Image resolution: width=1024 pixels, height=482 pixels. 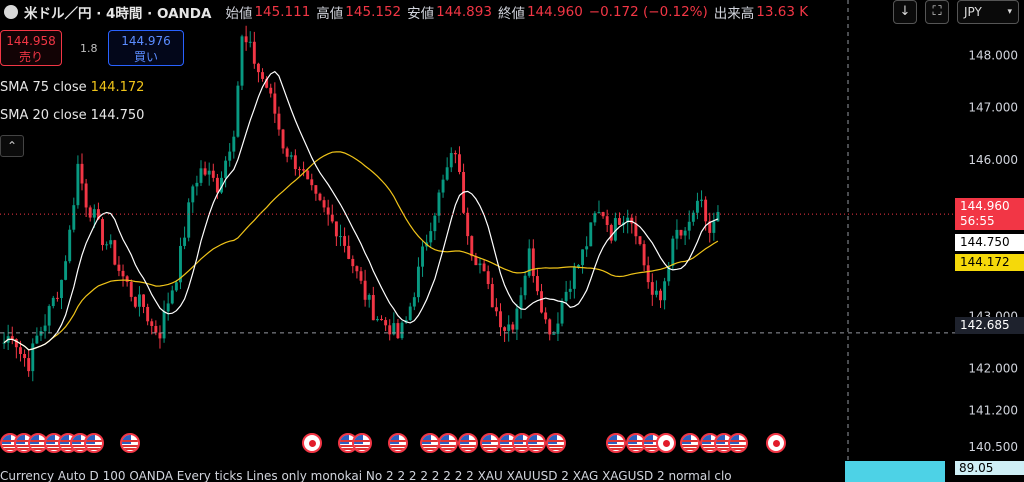 What do you see at coordinates (937, 12) in the screenshot?
I see `fullscreen-icon: ⛶` at bounding box center [937, 12].